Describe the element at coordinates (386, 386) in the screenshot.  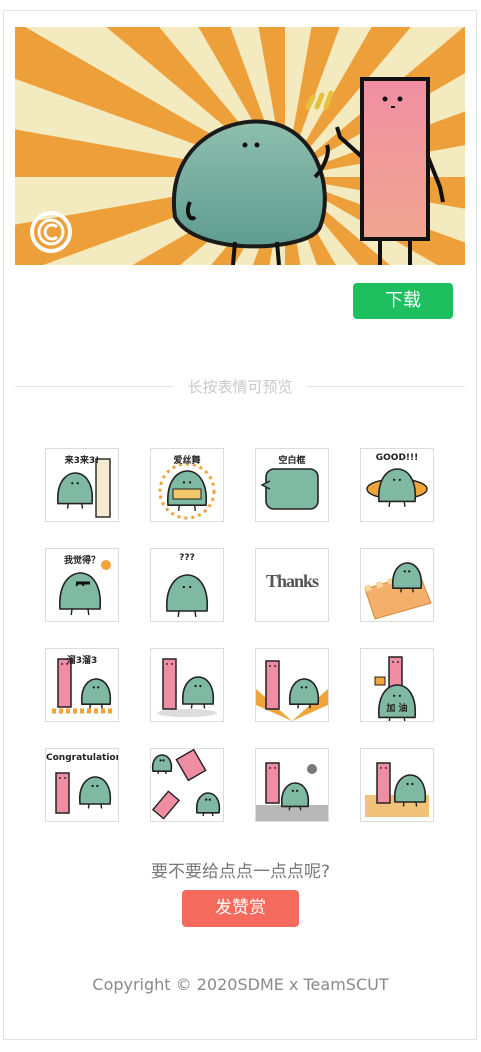
I see `divider-line-right` at that location.